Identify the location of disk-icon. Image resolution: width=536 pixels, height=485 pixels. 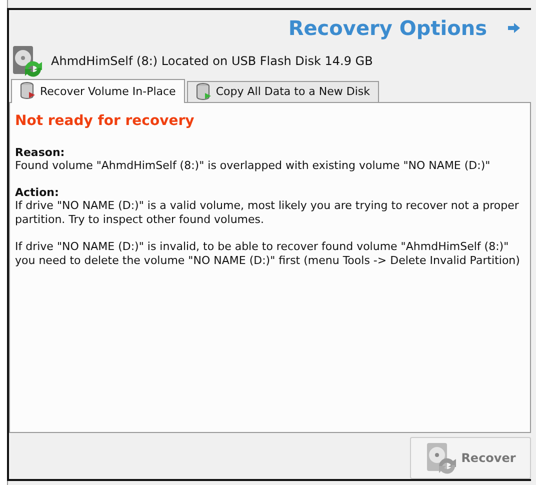
(28, 61).